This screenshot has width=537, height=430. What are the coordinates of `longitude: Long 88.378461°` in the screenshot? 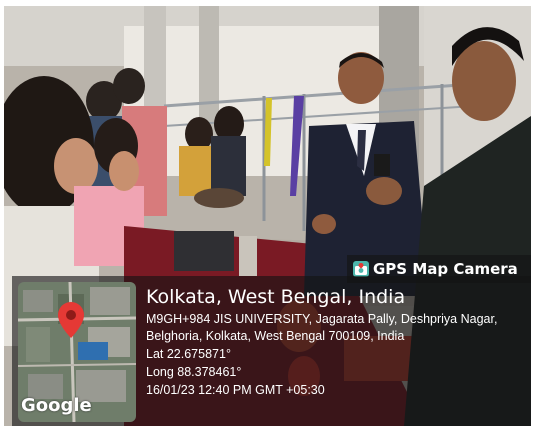 It's located at (194, 372).